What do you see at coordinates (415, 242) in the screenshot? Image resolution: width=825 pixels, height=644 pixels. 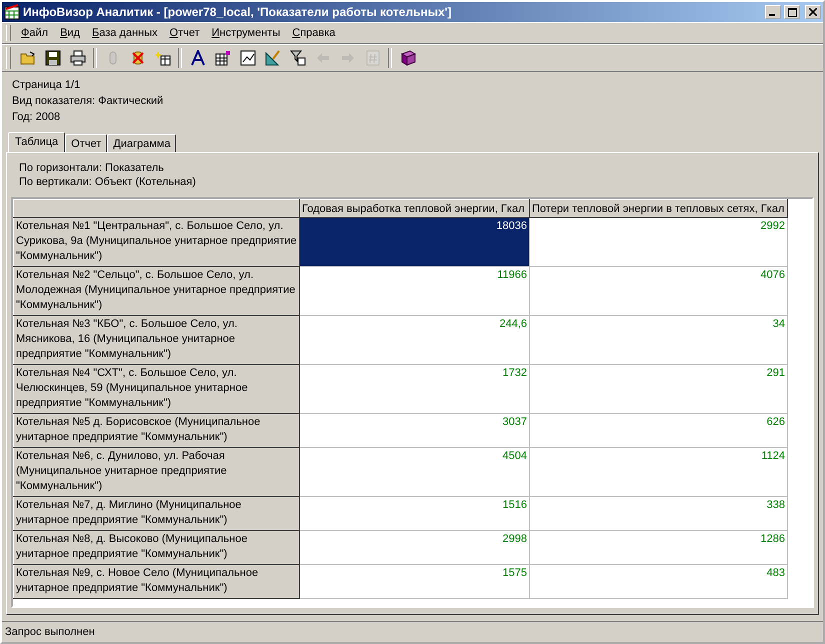 I see `table-cell: 18036` at bounding box center [415, 242].